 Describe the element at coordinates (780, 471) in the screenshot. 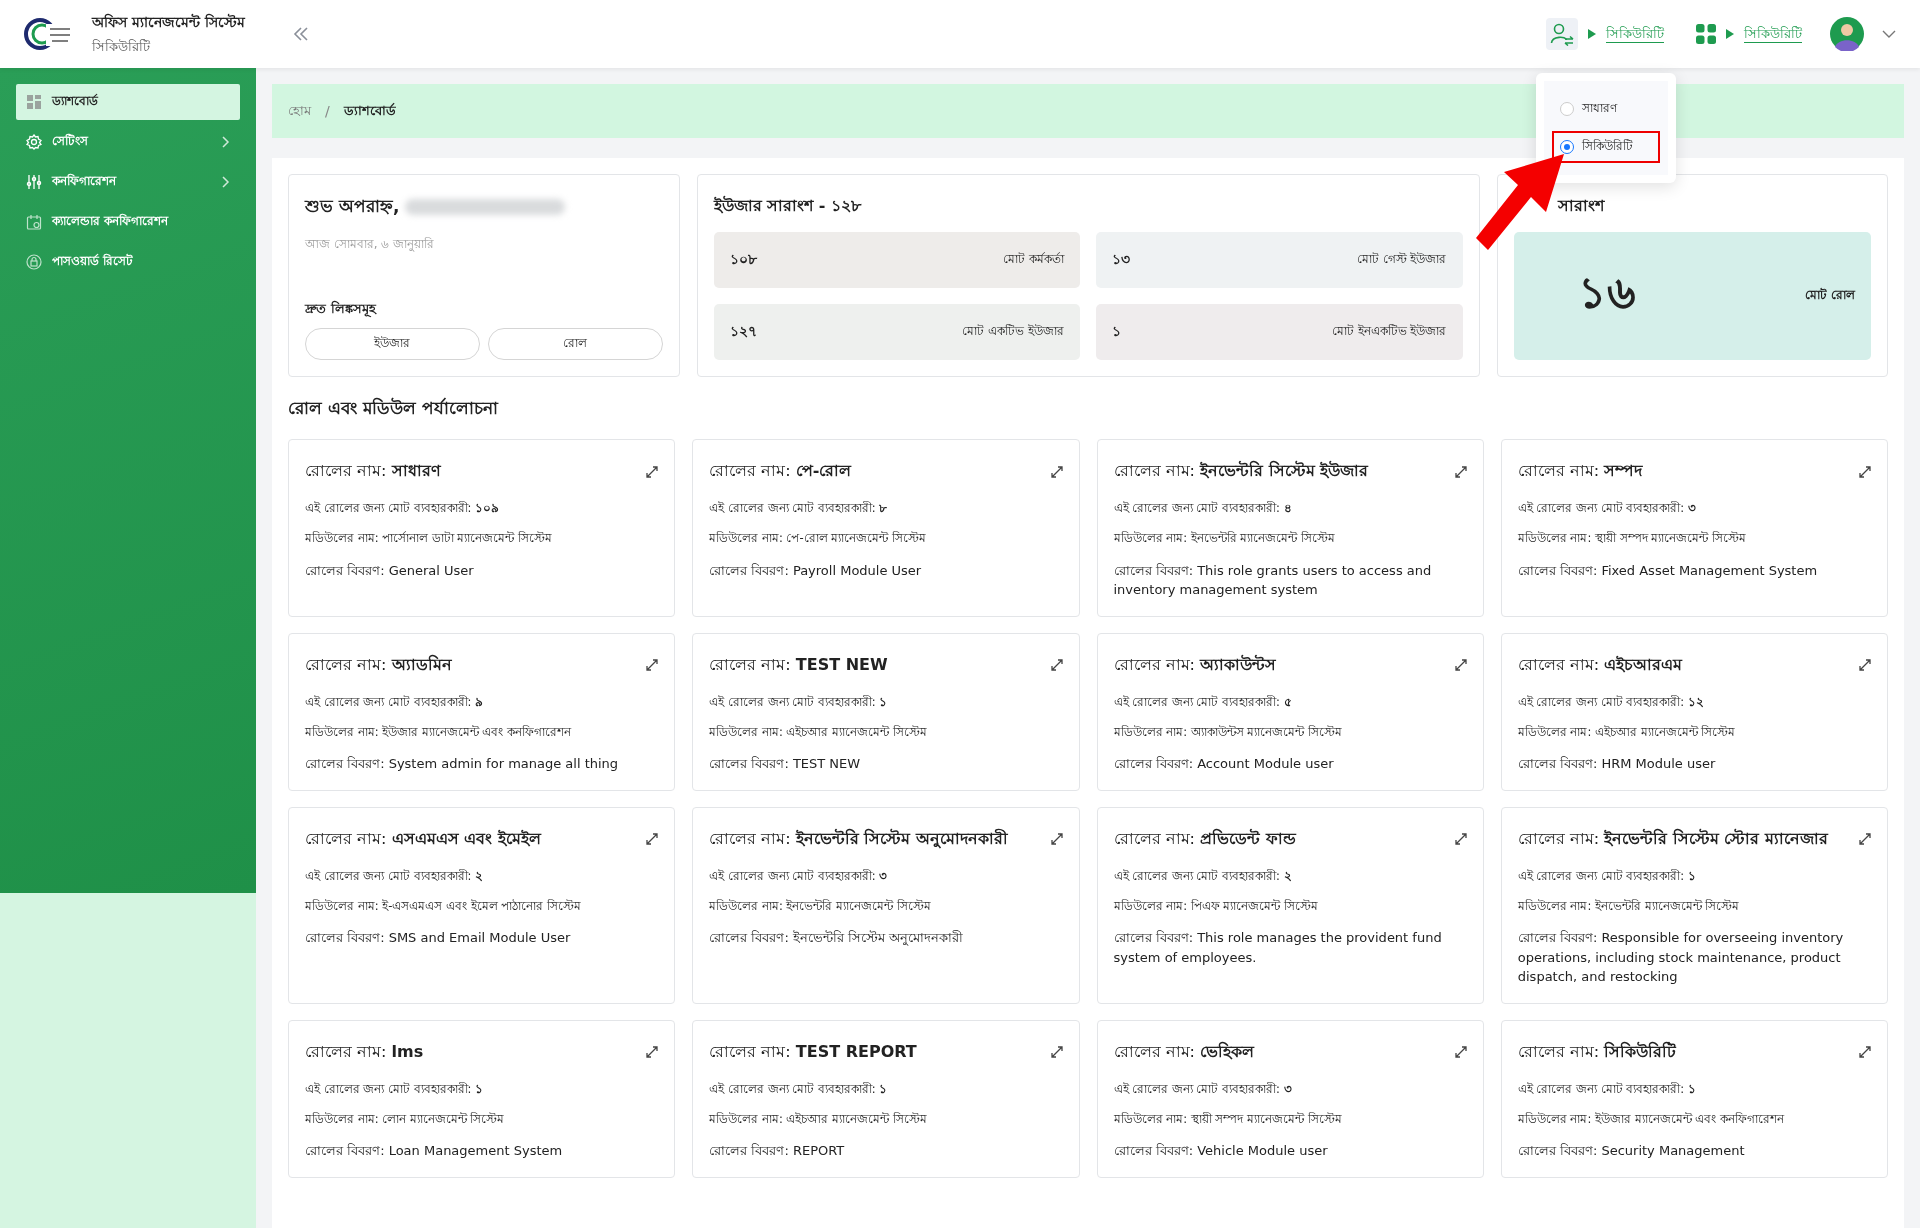

I see `role-name: রোলের নাম: পে-রোল` at that location.